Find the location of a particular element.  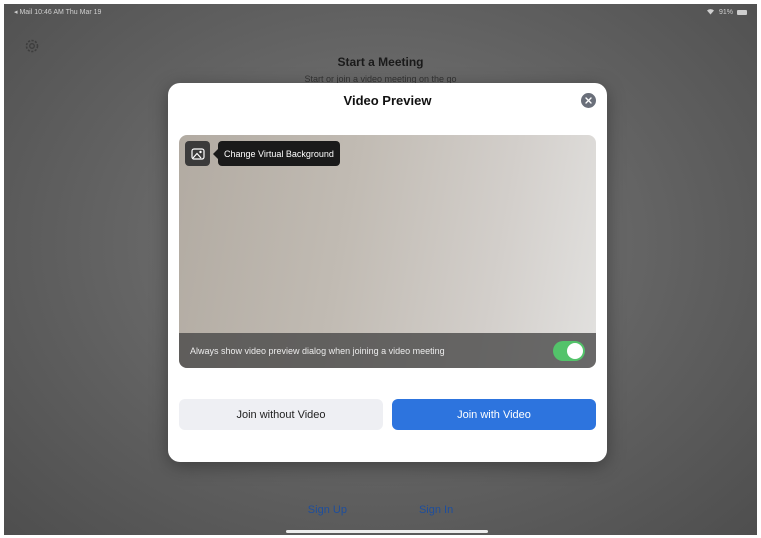

toggle-knob is located at coordinates (575, 350).